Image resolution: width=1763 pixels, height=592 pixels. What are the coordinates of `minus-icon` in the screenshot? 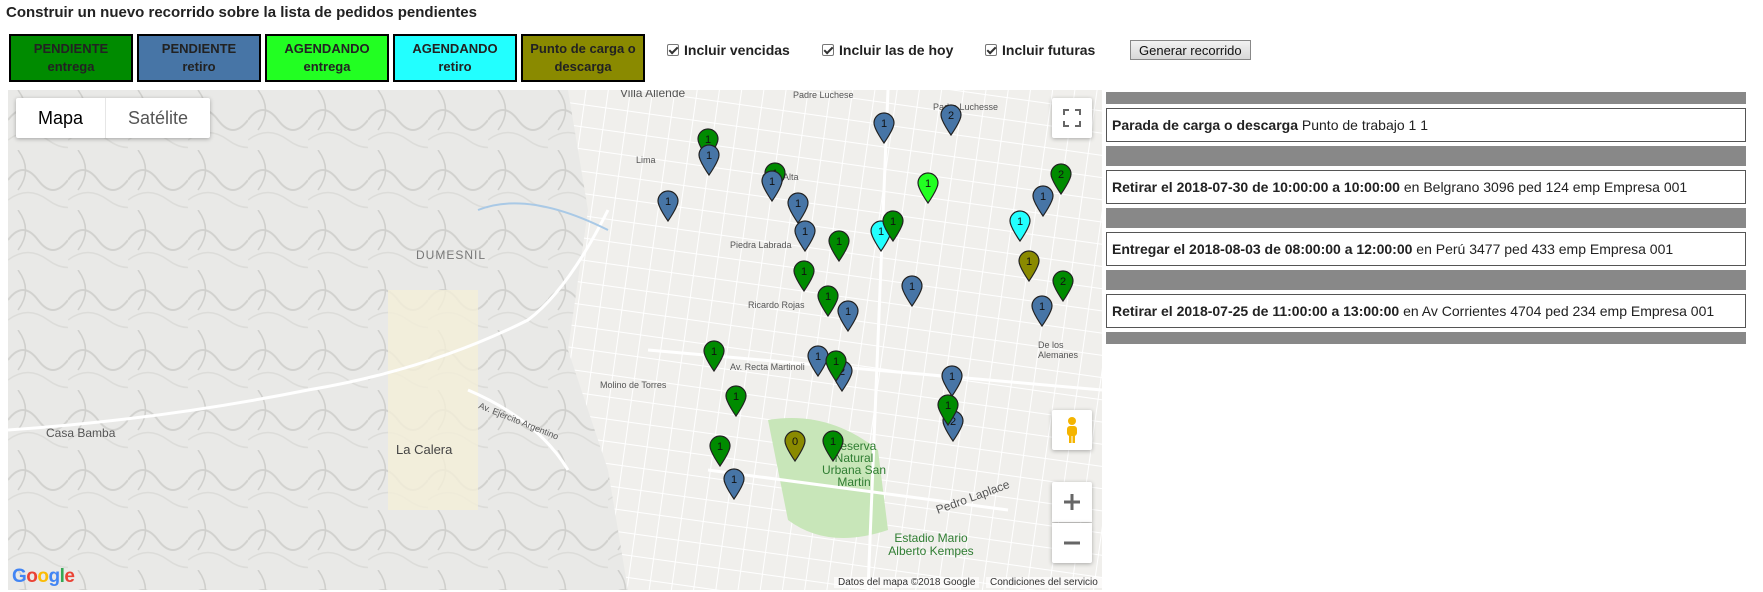 It's located at (1072, 543).